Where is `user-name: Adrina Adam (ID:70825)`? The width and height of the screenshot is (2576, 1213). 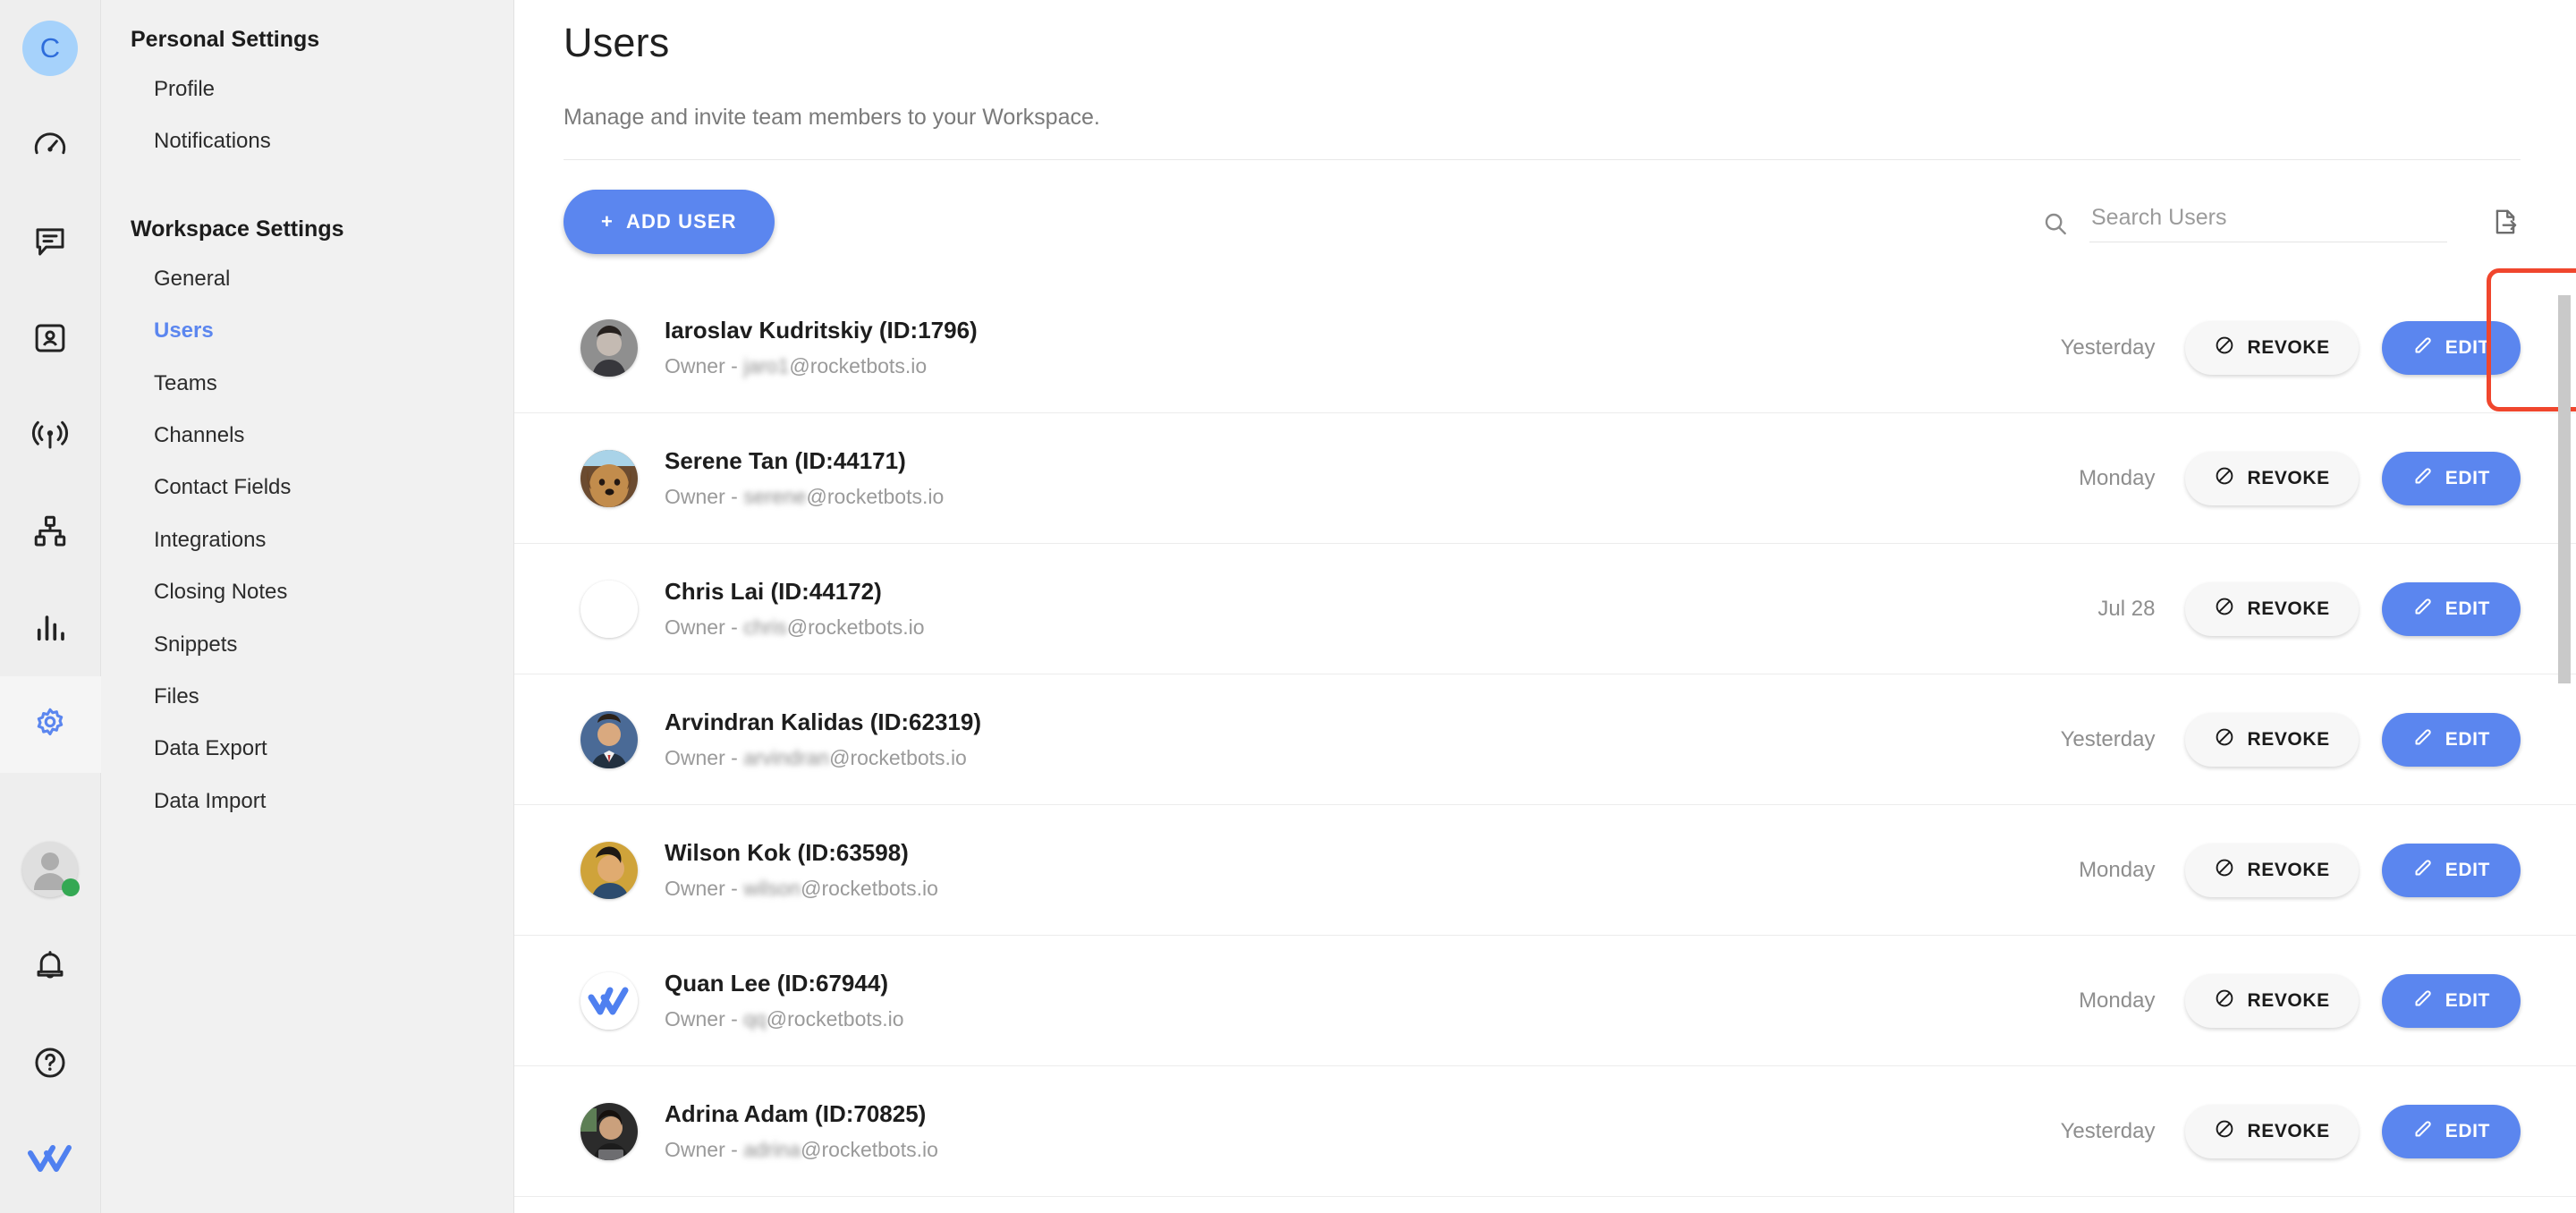 user-name: Adrina Adam (ID:70825) is located at coordinates (796, 1113).